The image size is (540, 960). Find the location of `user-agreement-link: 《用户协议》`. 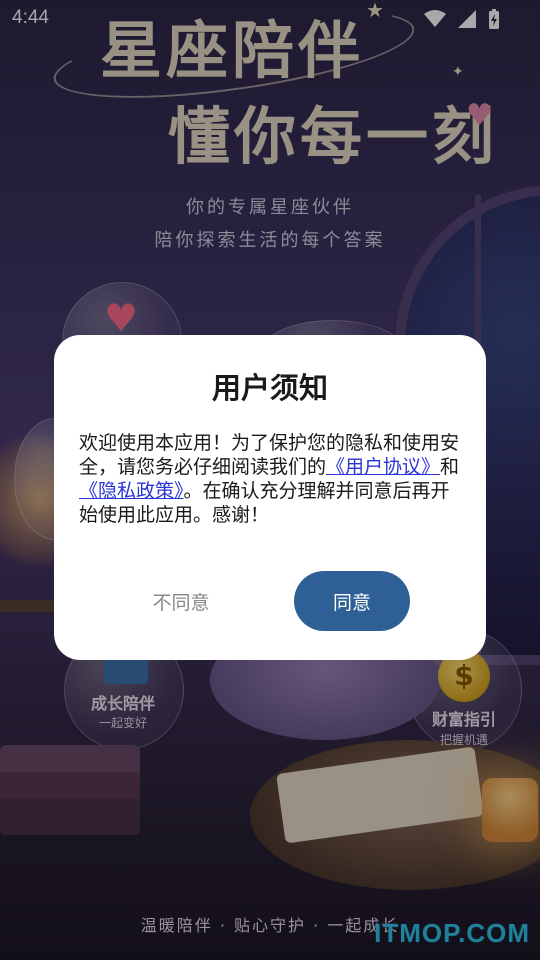

user-agreement-link: 《用户协议》 is located at coordinates (383, 467).